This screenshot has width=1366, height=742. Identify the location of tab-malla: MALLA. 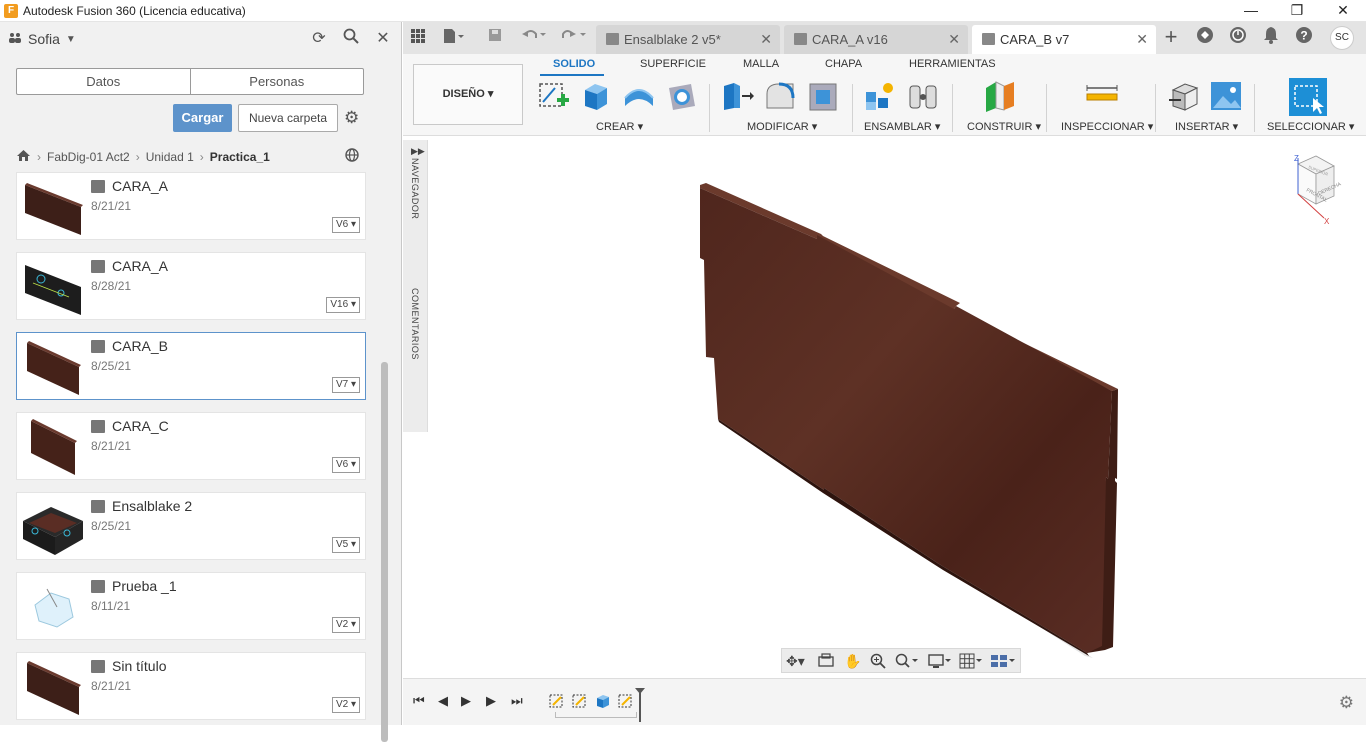
(761, 64).